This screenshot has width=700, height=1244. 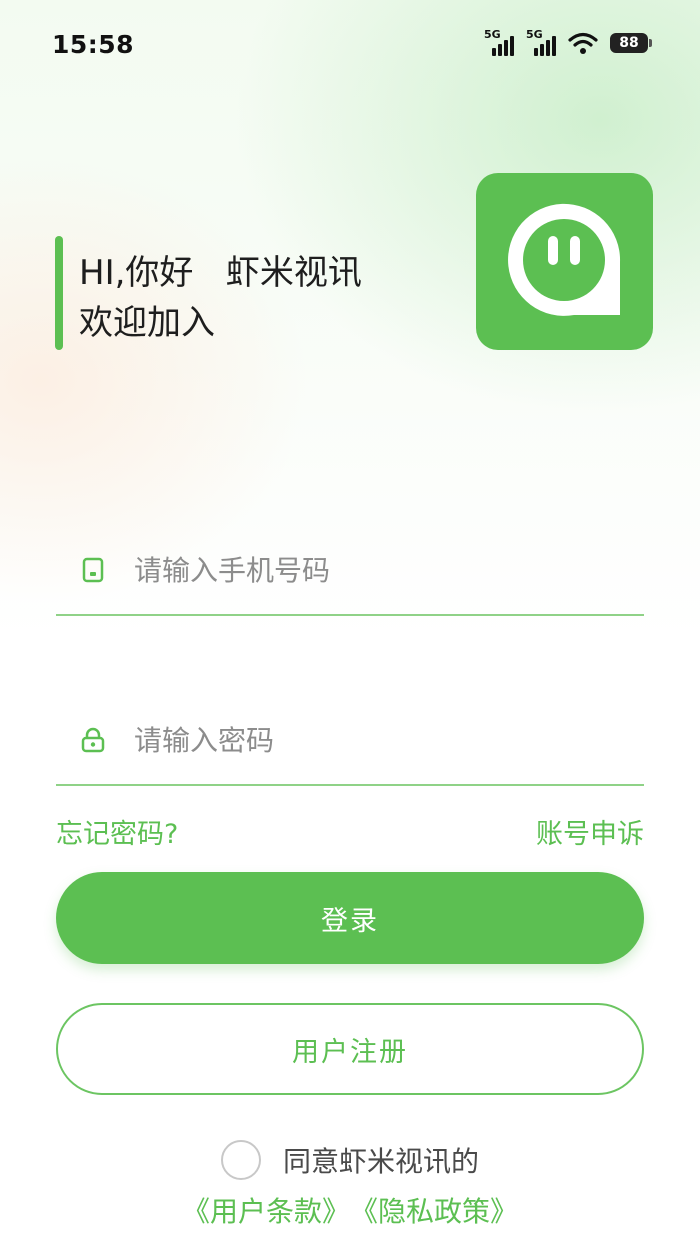 What do you see at coordinates (374, 570) in the screenshot?
I see `phone-input` at bounding box center [374, 570].